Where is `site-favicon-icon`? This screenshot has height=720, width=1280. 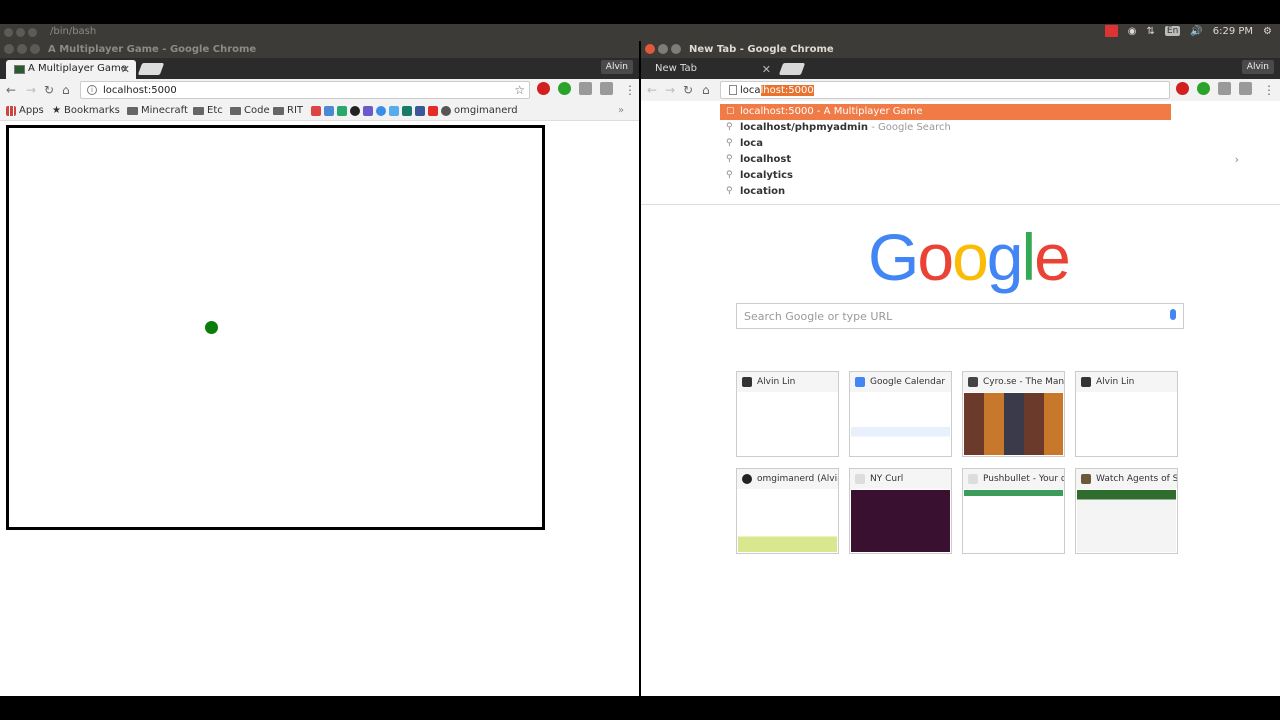 site-favicon-icon is located at coordinates (1086, 382).